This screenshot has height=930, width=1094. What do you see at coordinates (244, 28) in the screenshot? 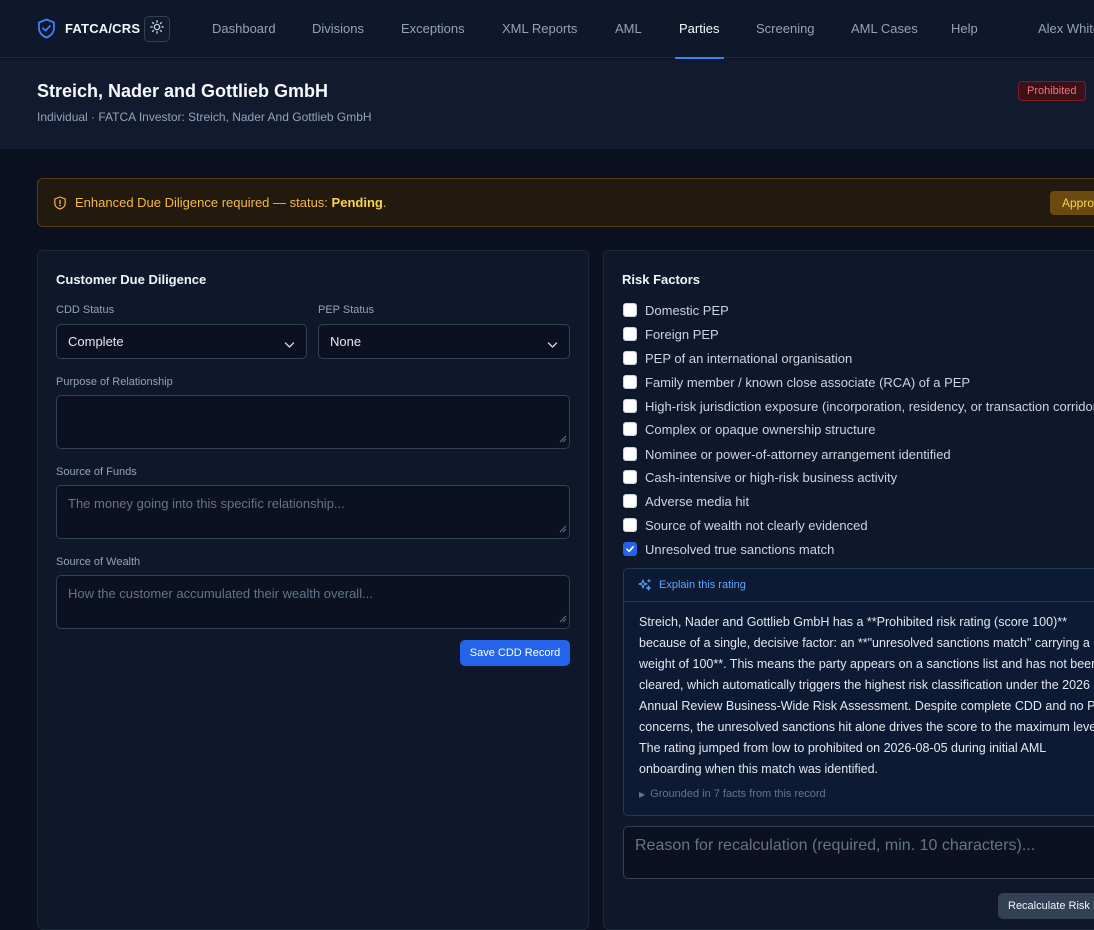
I see `nav-dashboard: Dashboard` at bounding box center [244, 28].